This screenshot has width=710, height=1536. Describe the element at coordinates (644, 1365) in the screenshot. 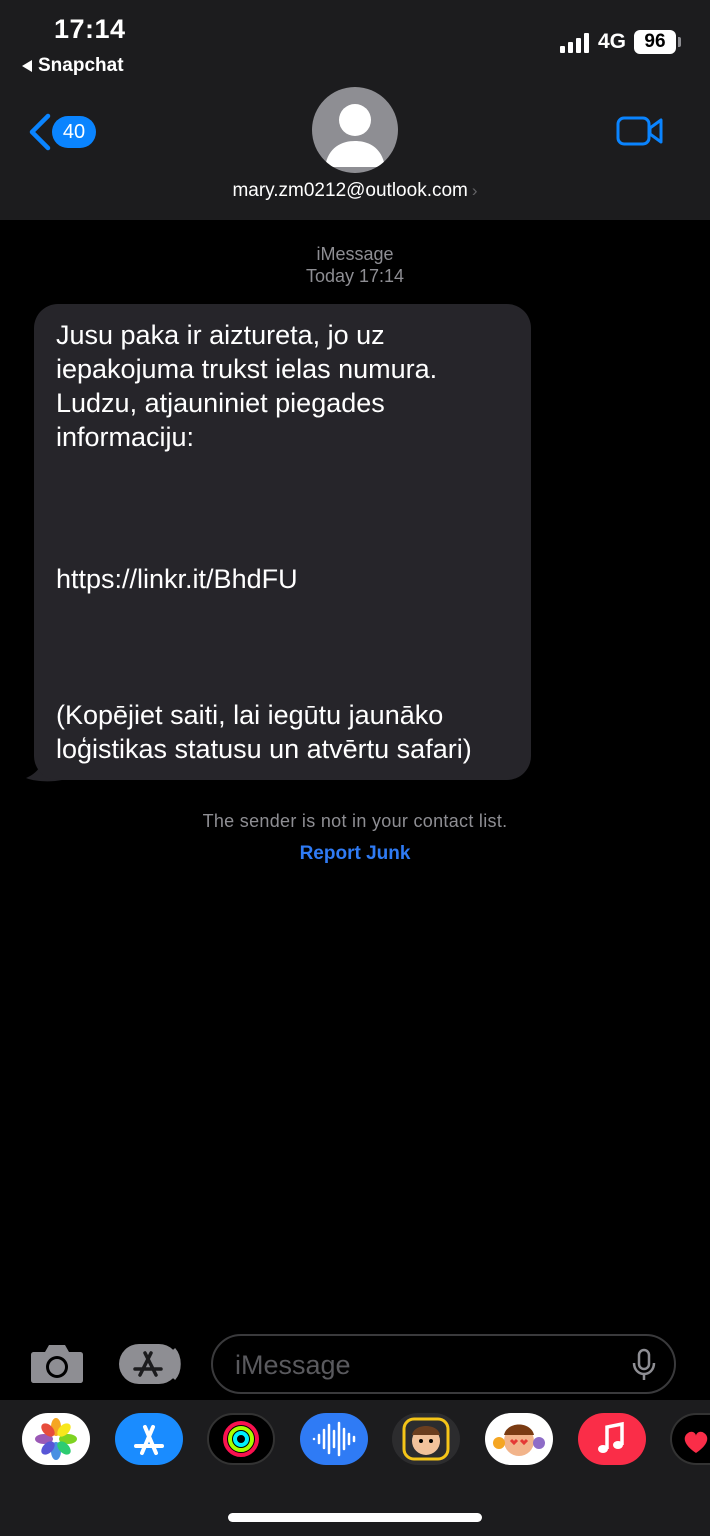

I see `microphone-icon` at that location.